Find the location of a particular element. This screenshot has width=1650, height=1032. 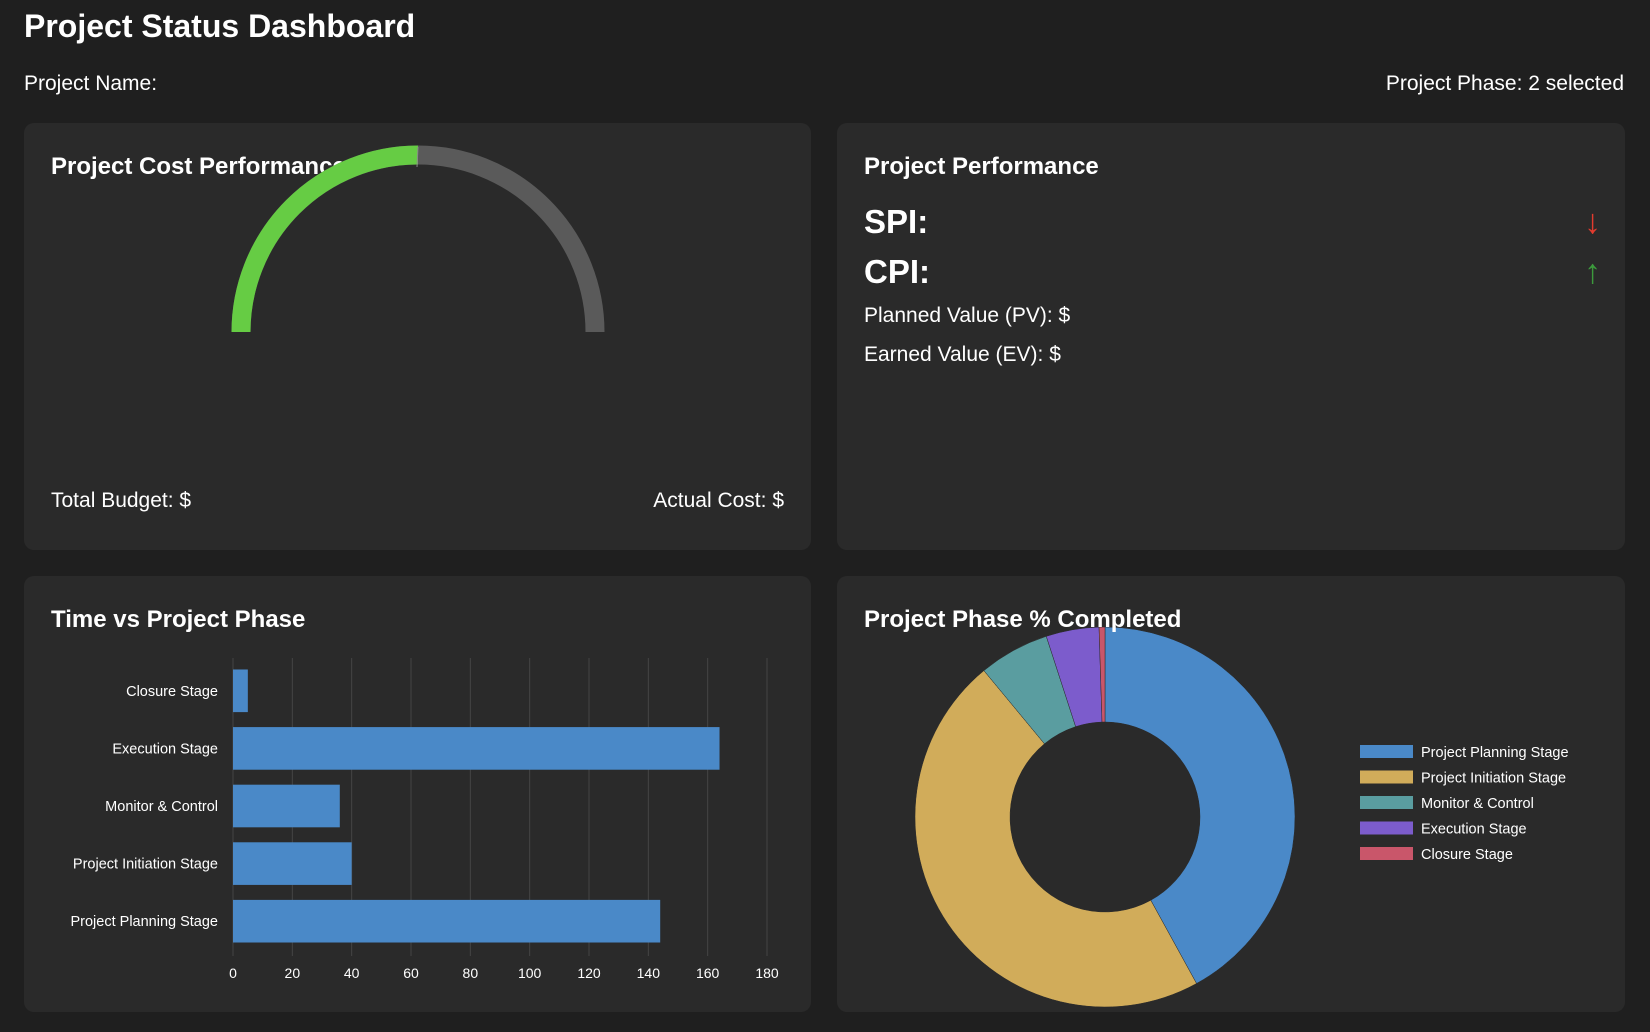

x-tick-label: 20 is located at coordinates (293, 973).